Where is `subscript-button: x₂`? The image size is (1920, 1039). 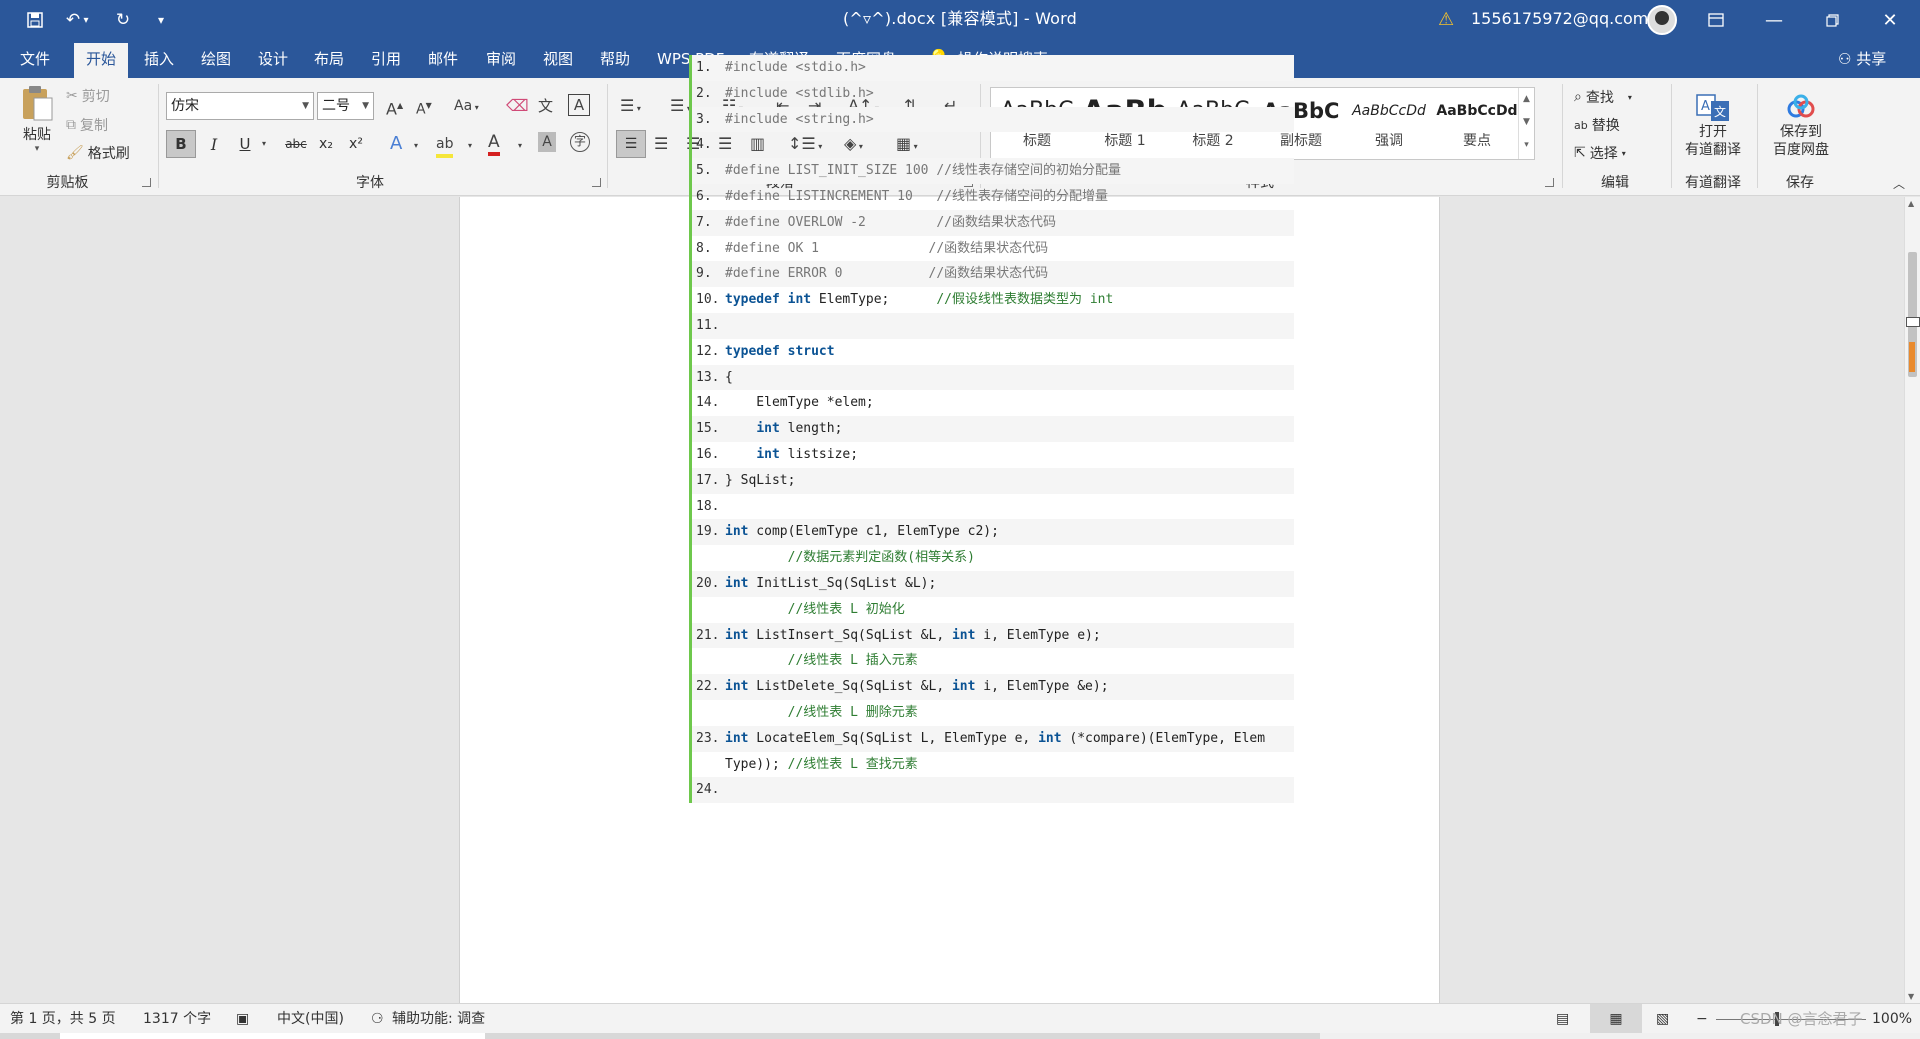 subscript-button: x₂ is located at coordinates (326, 144).